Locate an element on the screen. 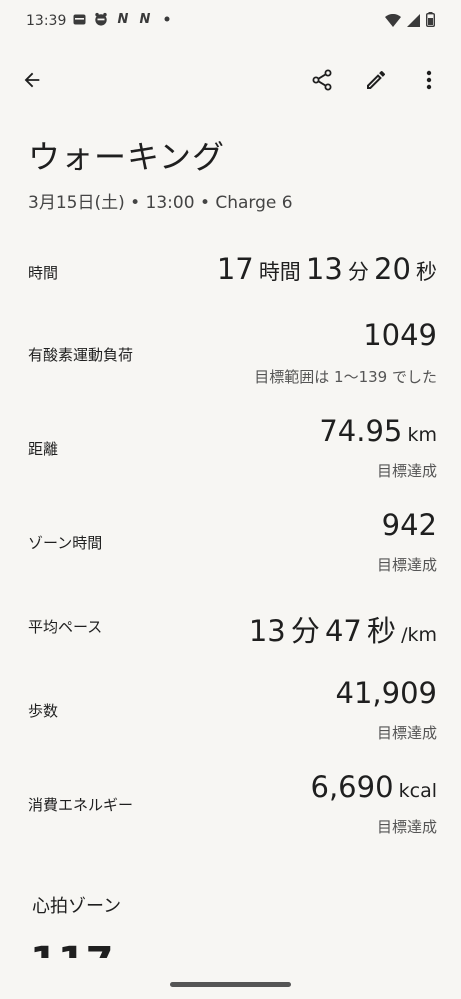 This screenshot has height=999, width=461. home-indicator is located at coordinates (230, 984).